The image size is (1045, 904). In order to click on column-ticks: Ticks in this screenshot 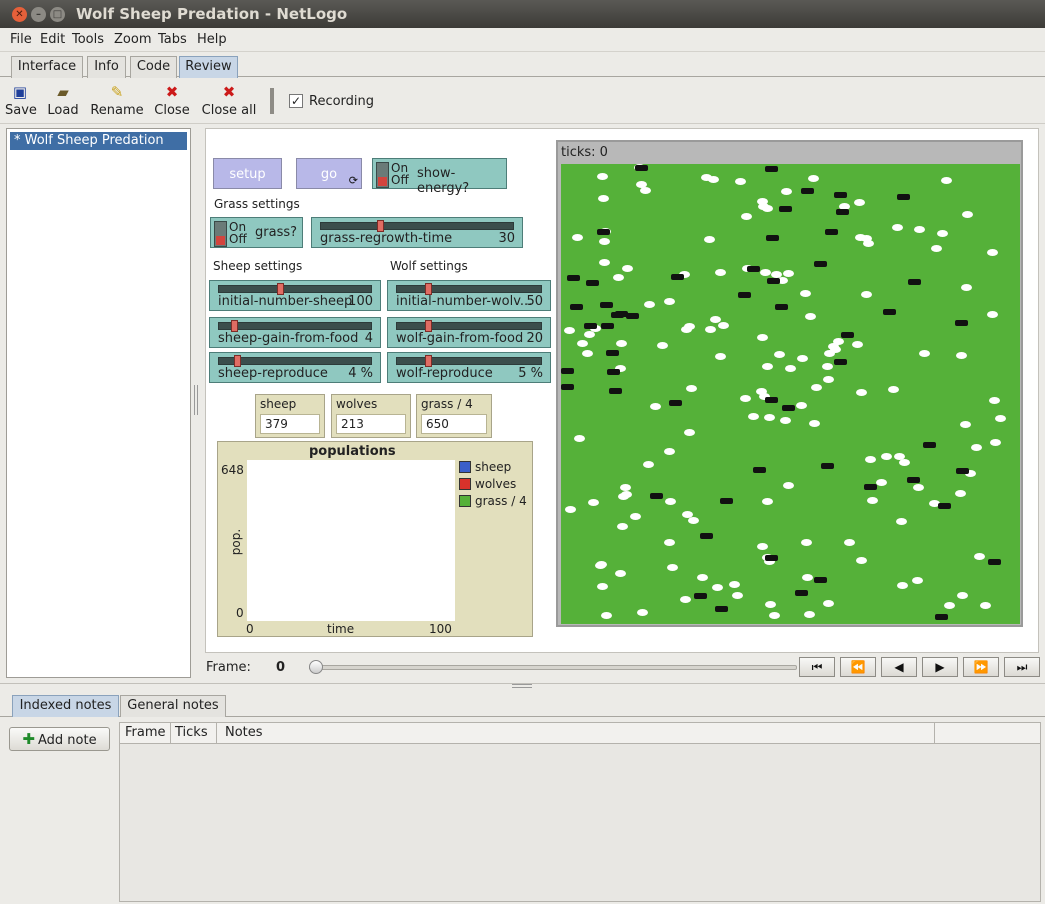, I will do `click(191, 734)`.